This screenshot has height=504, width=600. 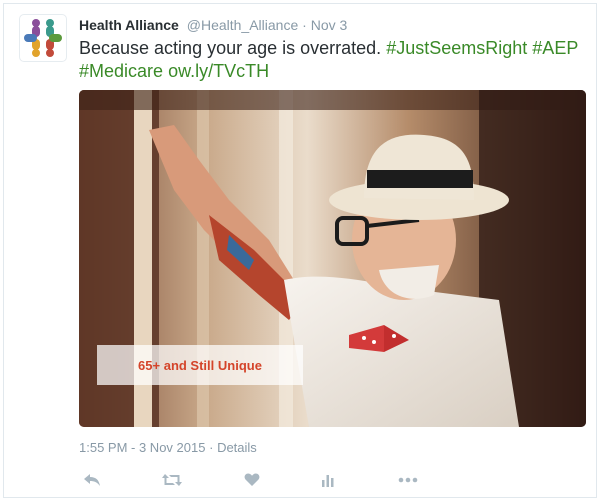 I want to click on like-button, so click(x=252, y=480).